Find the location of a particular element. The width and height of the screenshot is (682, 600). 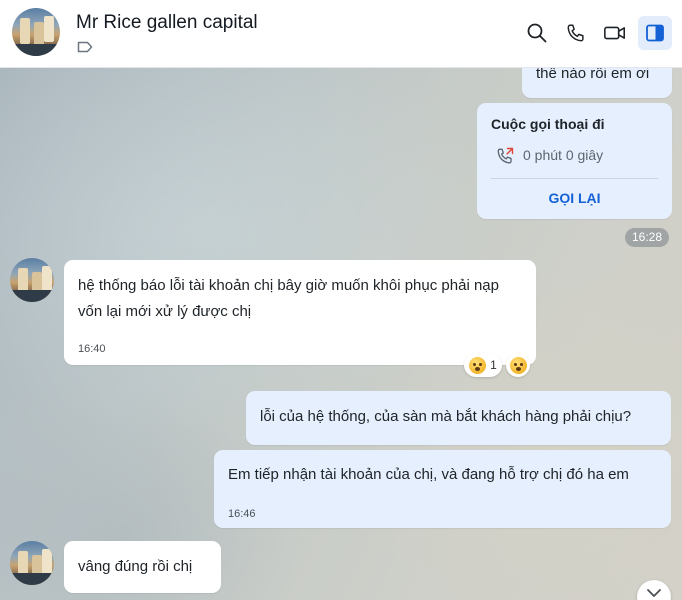

add-reaction-button is located at coordinates (518, 365).